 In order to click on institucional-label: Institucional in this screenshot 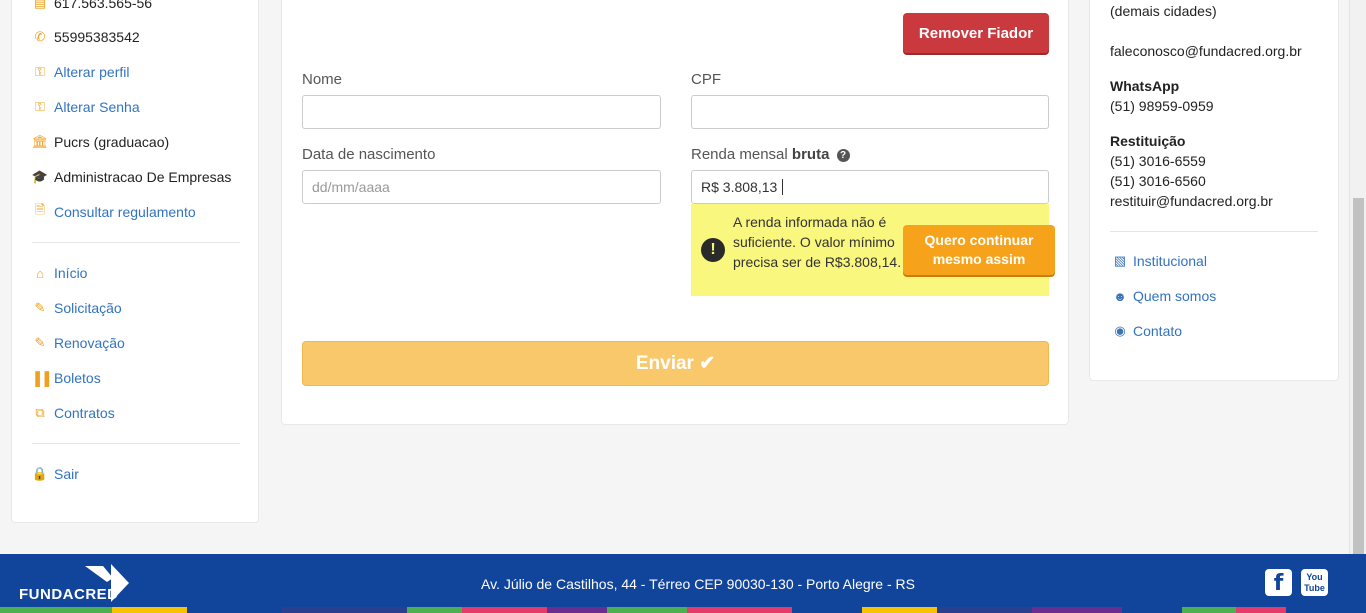, I will do `click(1170, 261)`.